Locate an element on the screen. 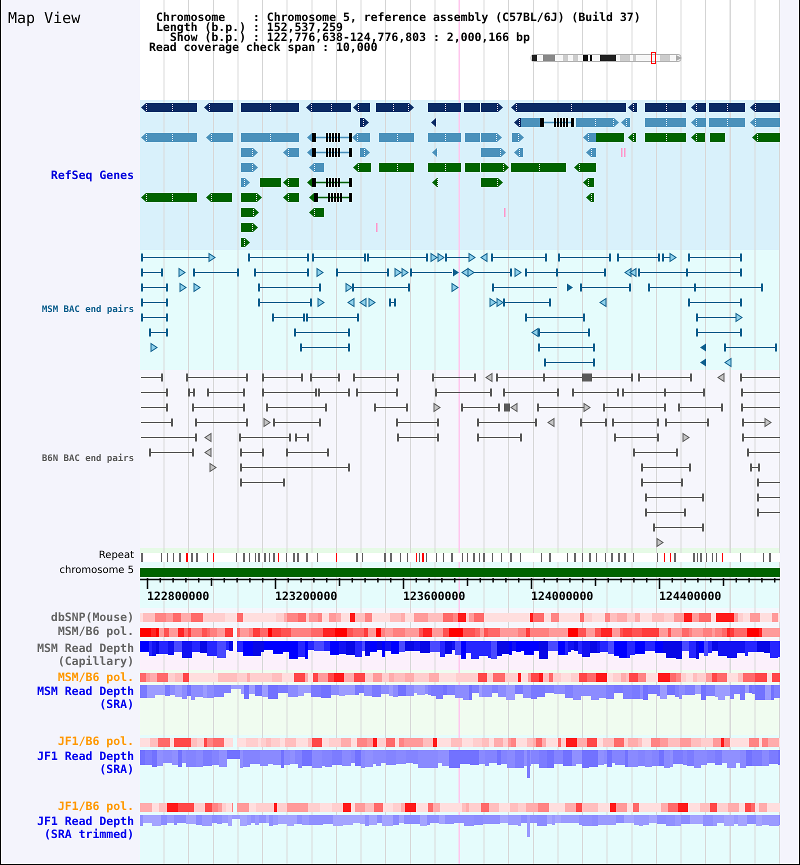  info-value: Chromosome 5, reference assembly (C57BL/6J) (Build 37) is located at coordinates (453, 17).